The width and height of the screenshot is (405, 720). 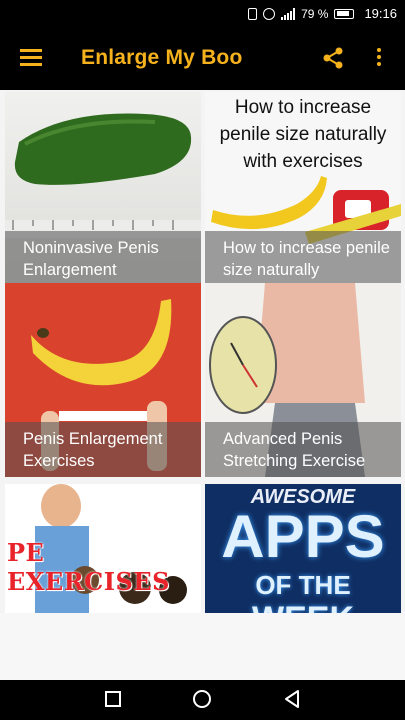 What do you see at coordinates (31, 58) in the screenshot?
I see `menu-icon` at bounding box center [31, 58].